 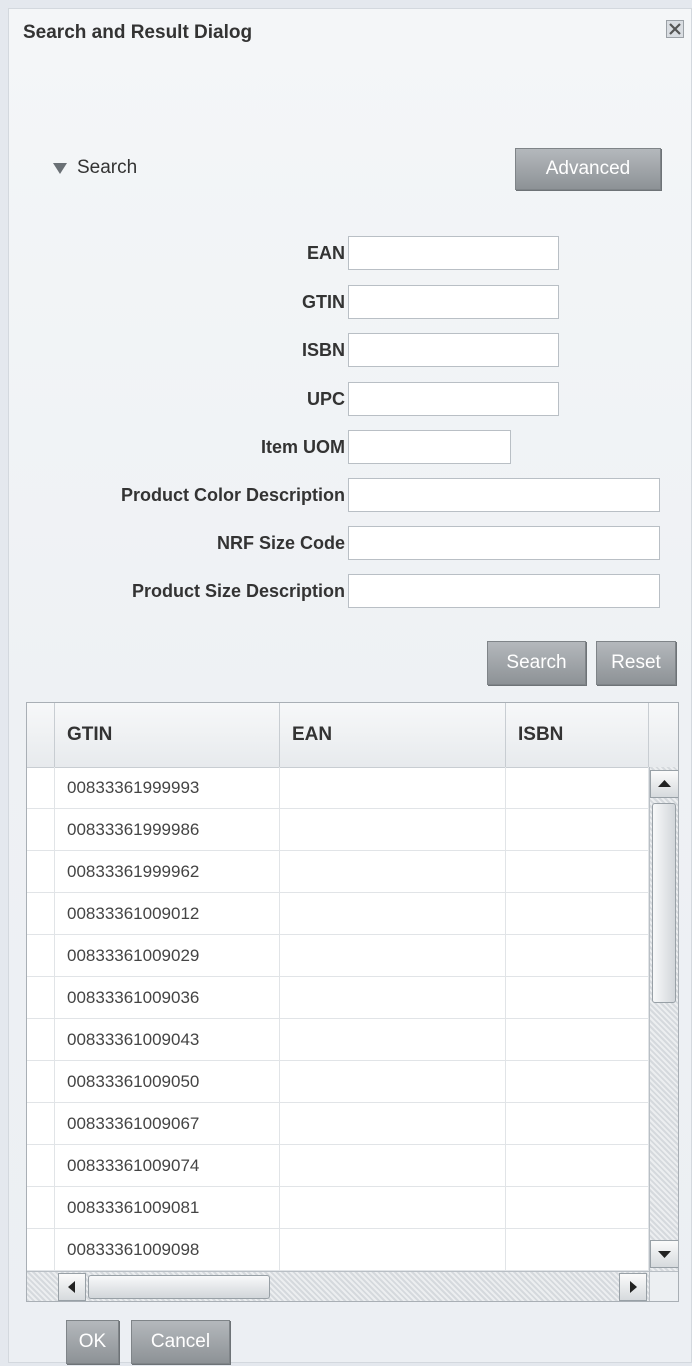 What do you see at coordinates (167, 914) in the screenshot?
I see `gtin-cell: 00833361009012` at bounding box center [167, 914].